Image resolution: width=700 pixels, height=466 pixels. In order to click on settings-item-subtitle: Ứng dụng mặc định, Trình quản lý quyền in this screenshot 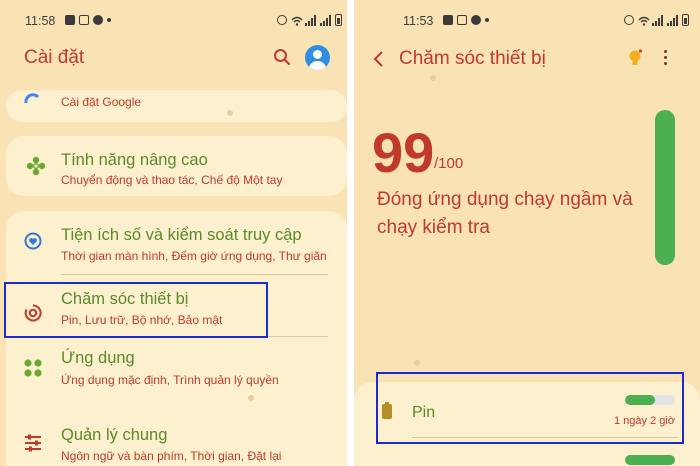, I will do `click(170, 380)`.